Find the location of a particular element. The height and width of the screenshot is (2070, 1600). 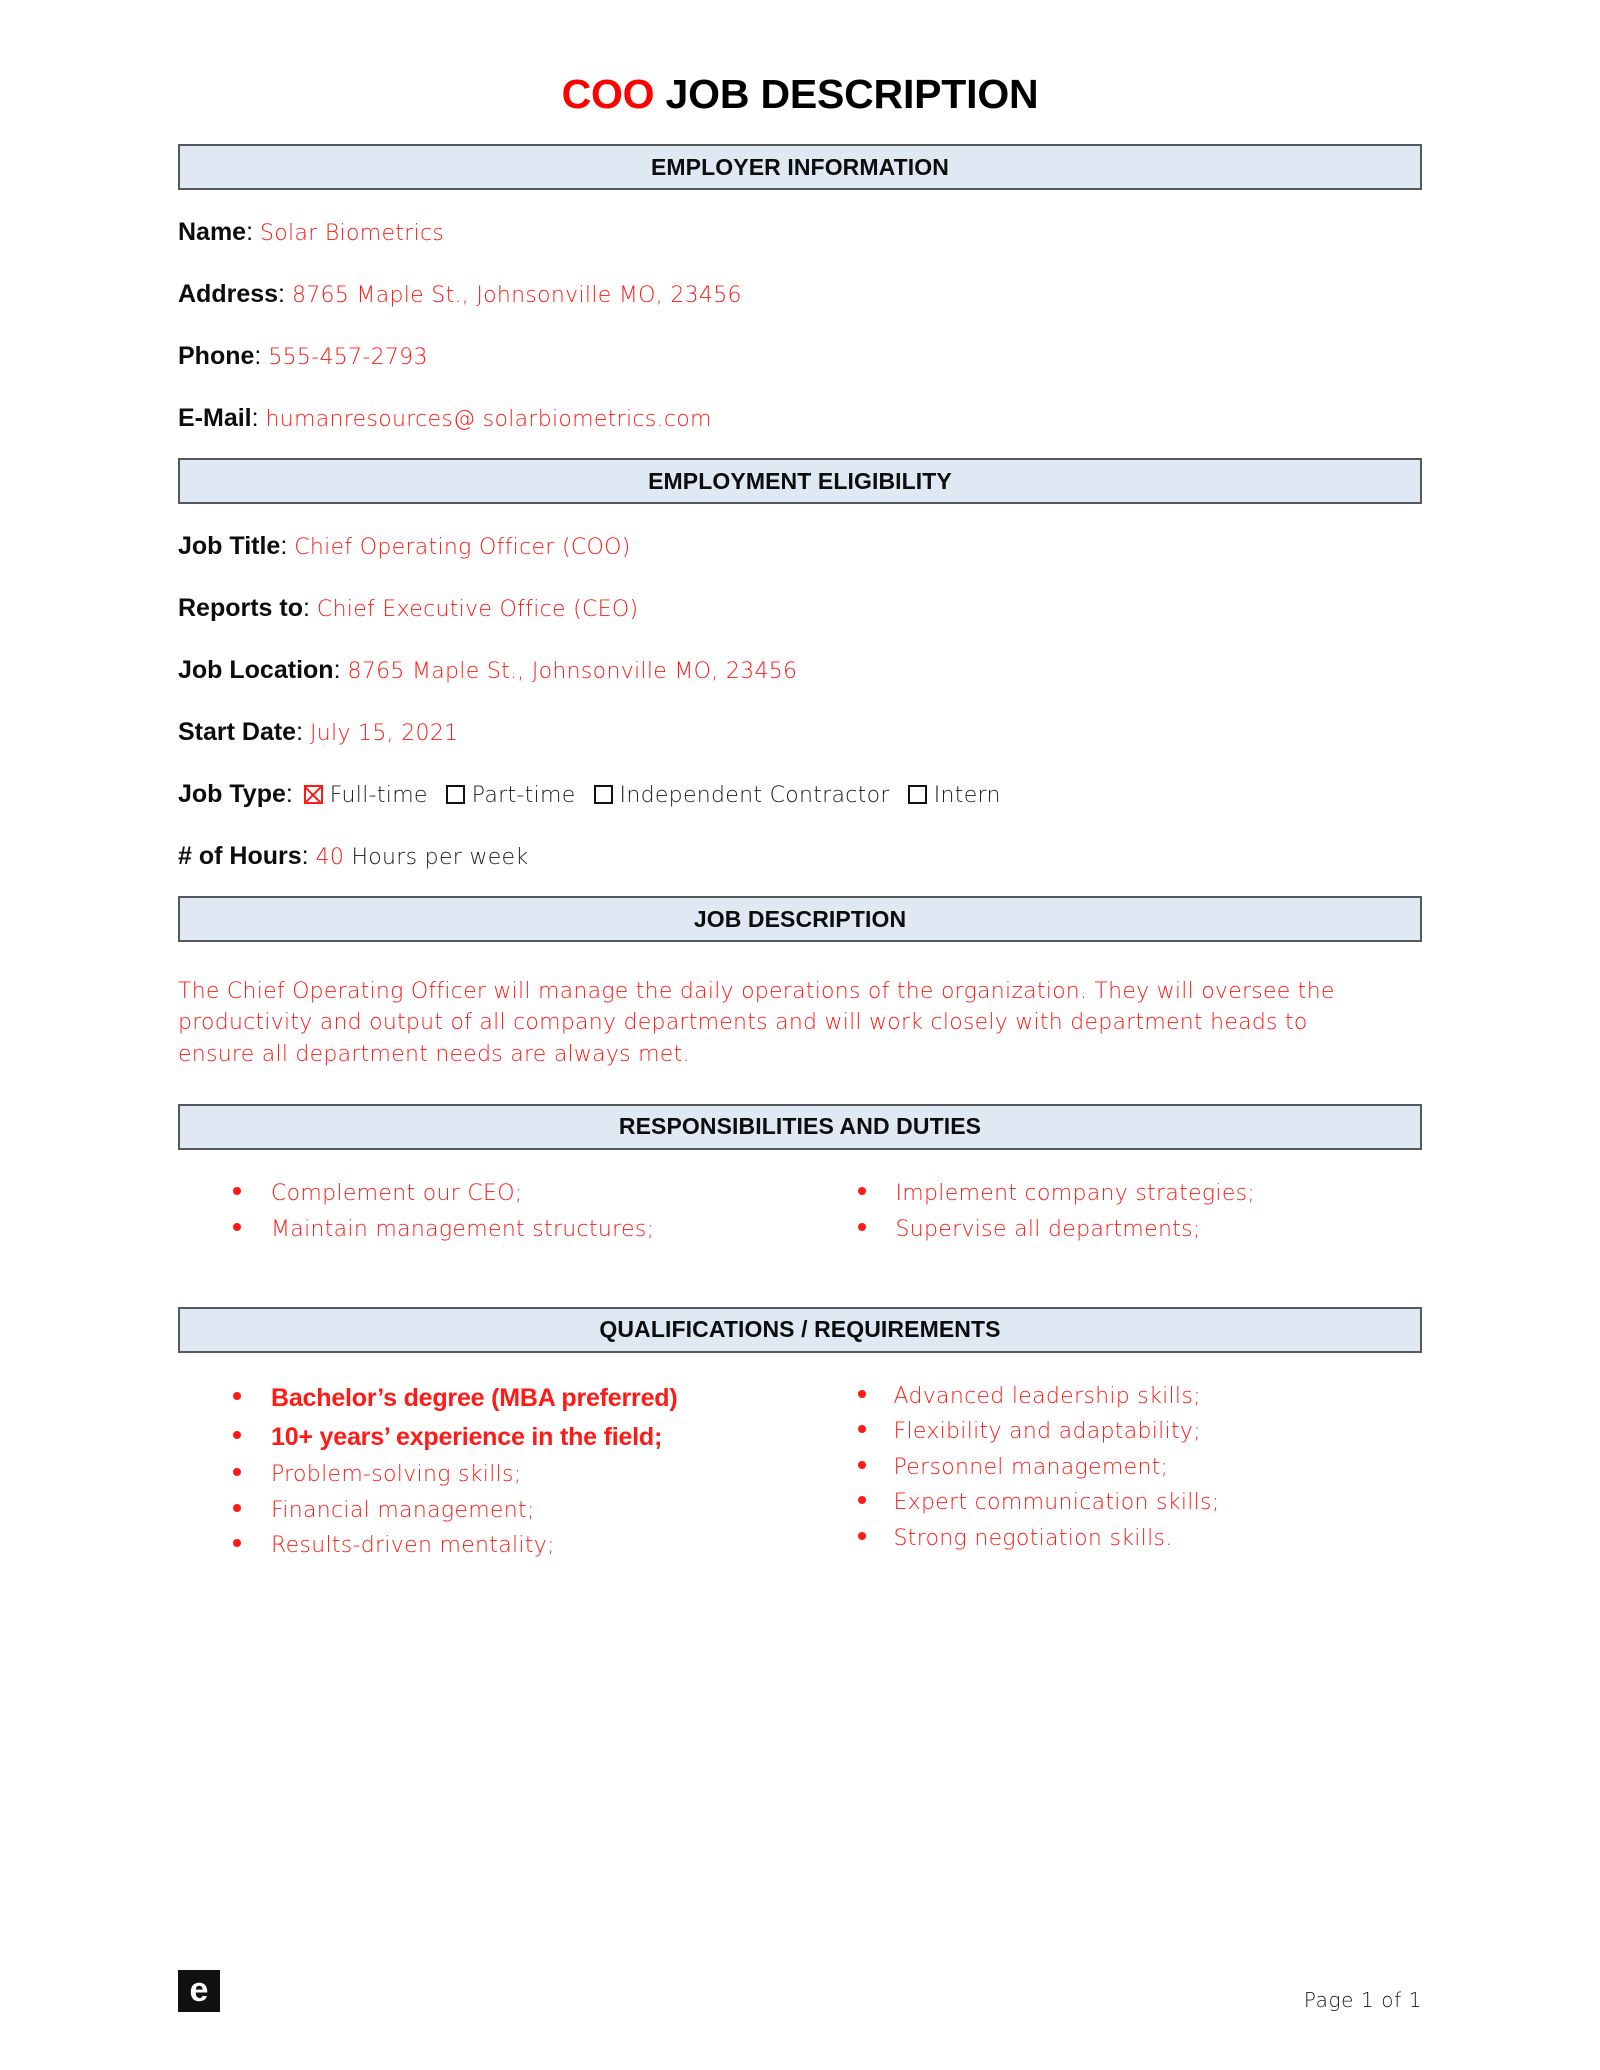

checkbox-part-time is located at coordinates (455, 795).